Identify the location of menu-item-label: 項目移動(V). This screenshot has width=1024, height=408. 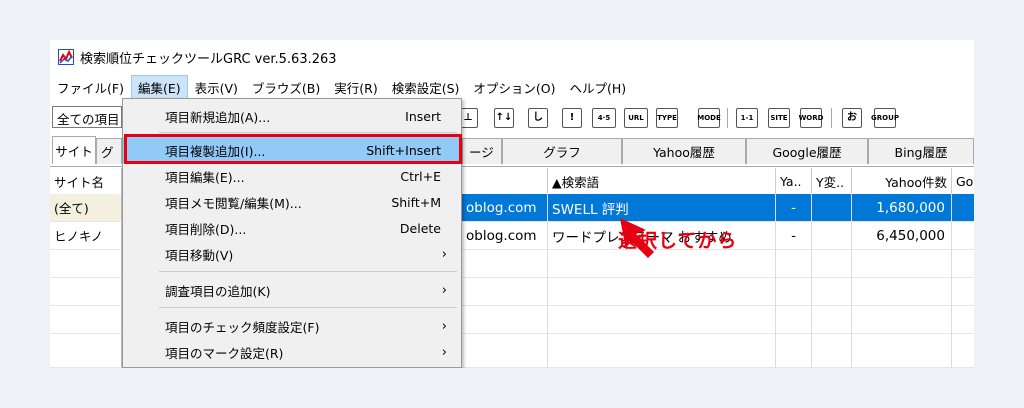
(199, 255).